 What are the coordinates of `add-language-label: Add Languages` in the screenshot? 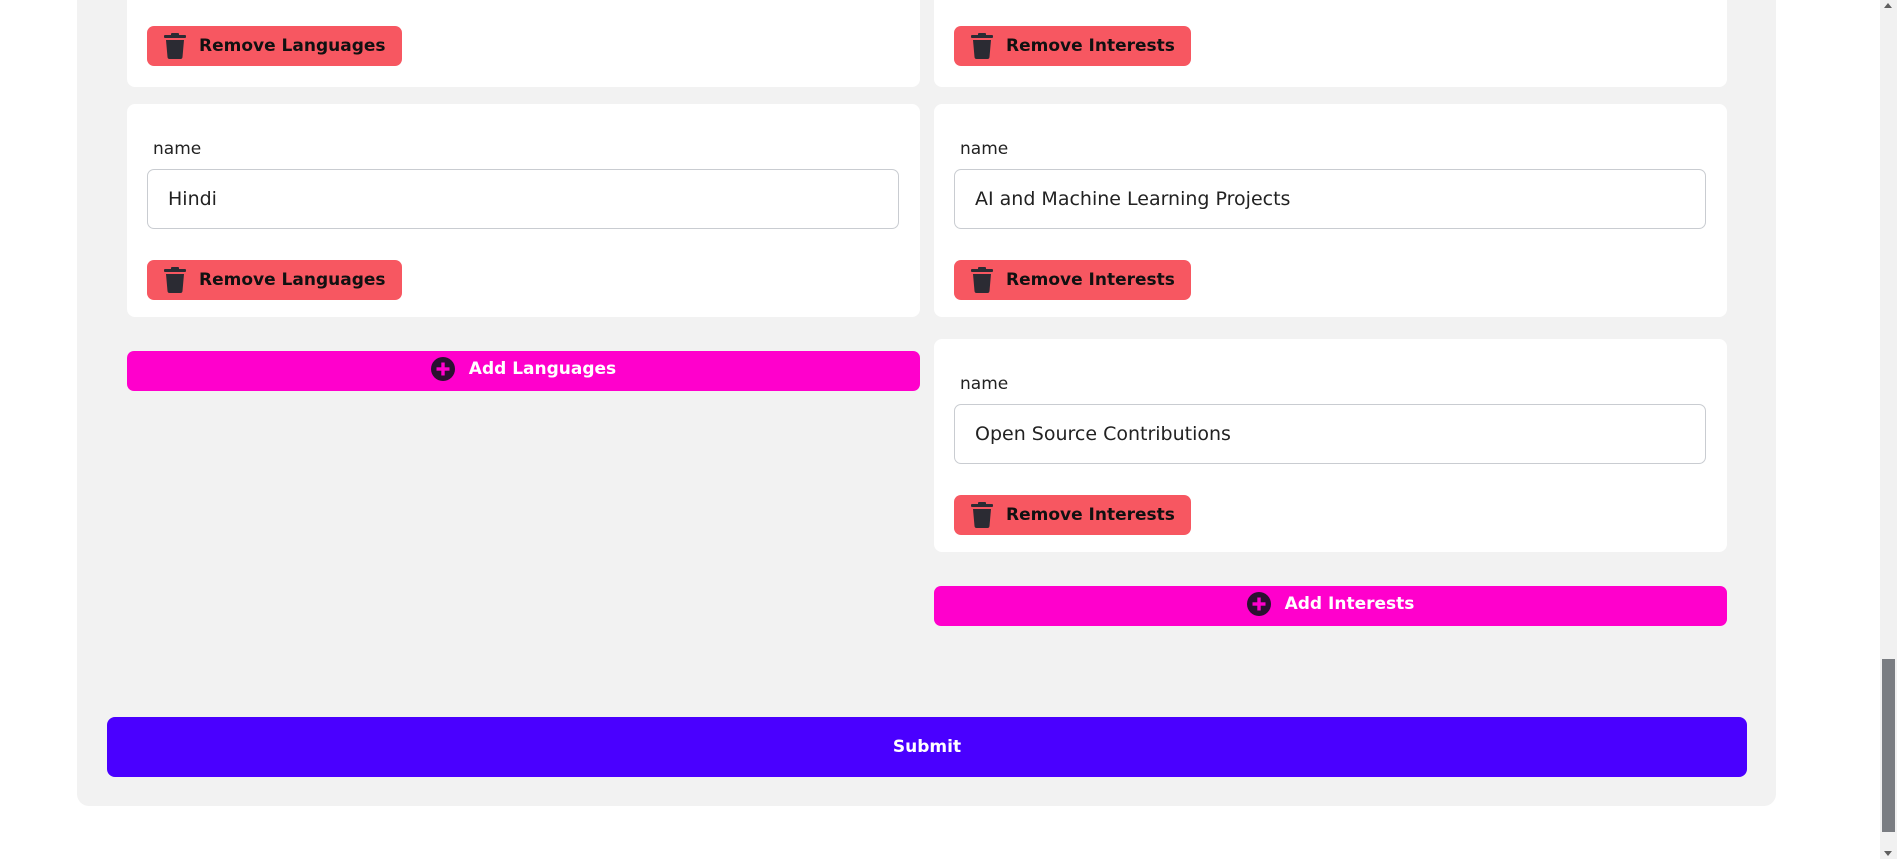 It's located at (542, 368).